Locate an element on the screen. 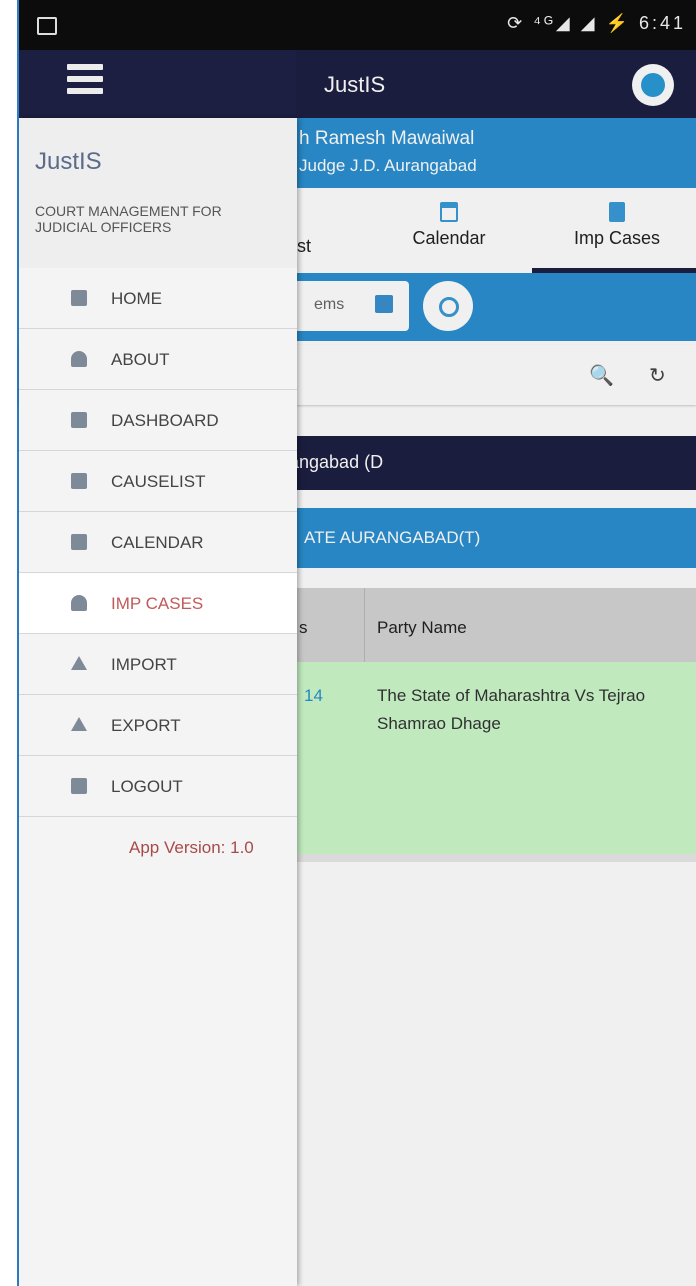 The width and height of the screenshot is (696, 1286). menu-item-logout: LOGOUT is located at coordinates (158, 786).